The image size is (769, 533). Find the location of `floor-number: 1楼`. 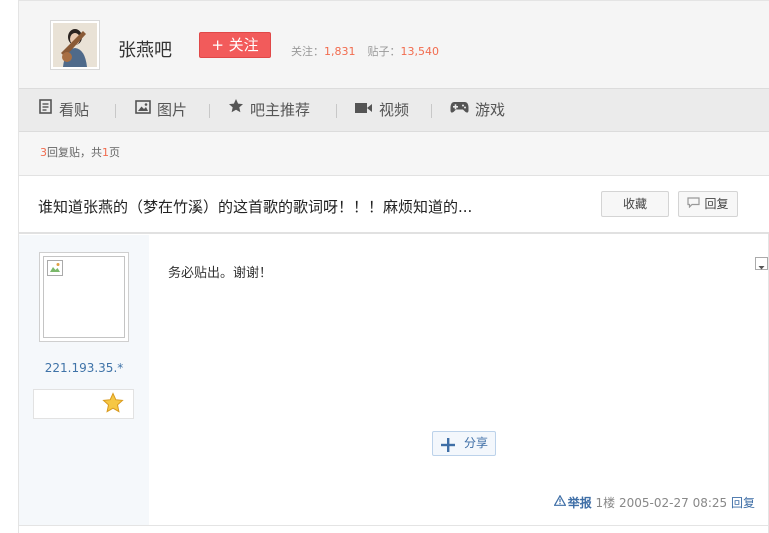

floor-number: 1楼 is located at coordinates (605, 503).